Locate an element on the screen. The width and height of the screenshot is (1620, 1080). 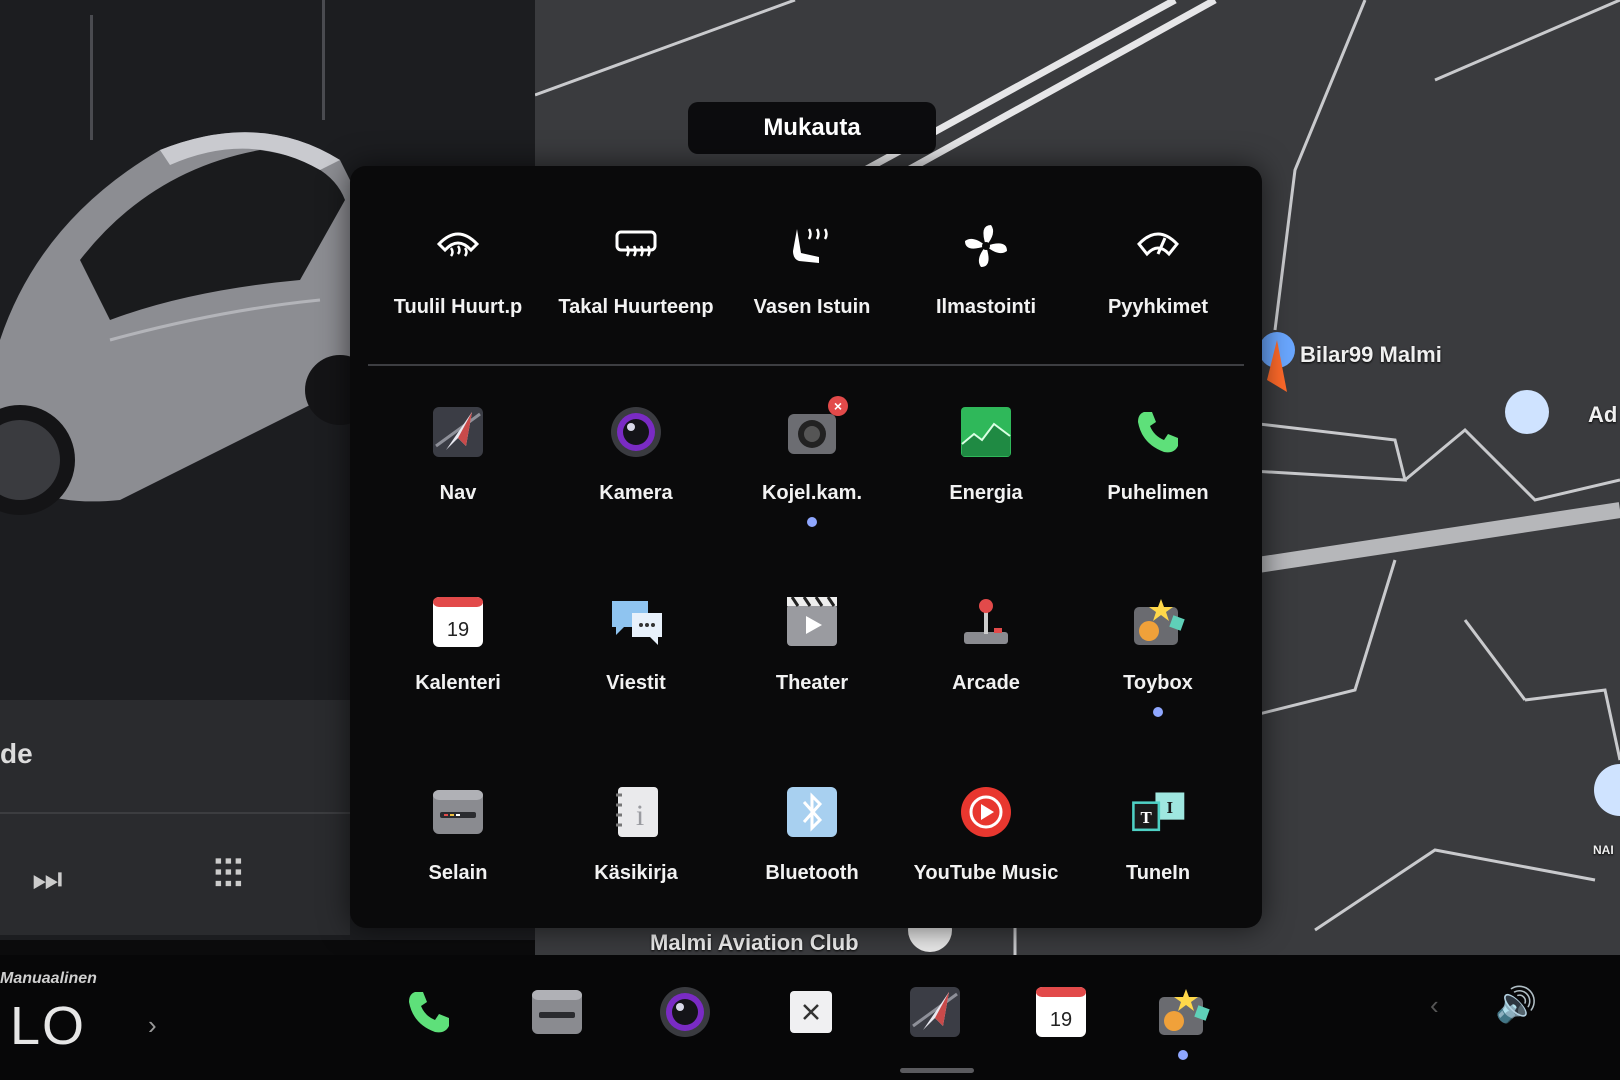
tile-calendar: 19 Kalenteri is located at coordinates (458, 664).